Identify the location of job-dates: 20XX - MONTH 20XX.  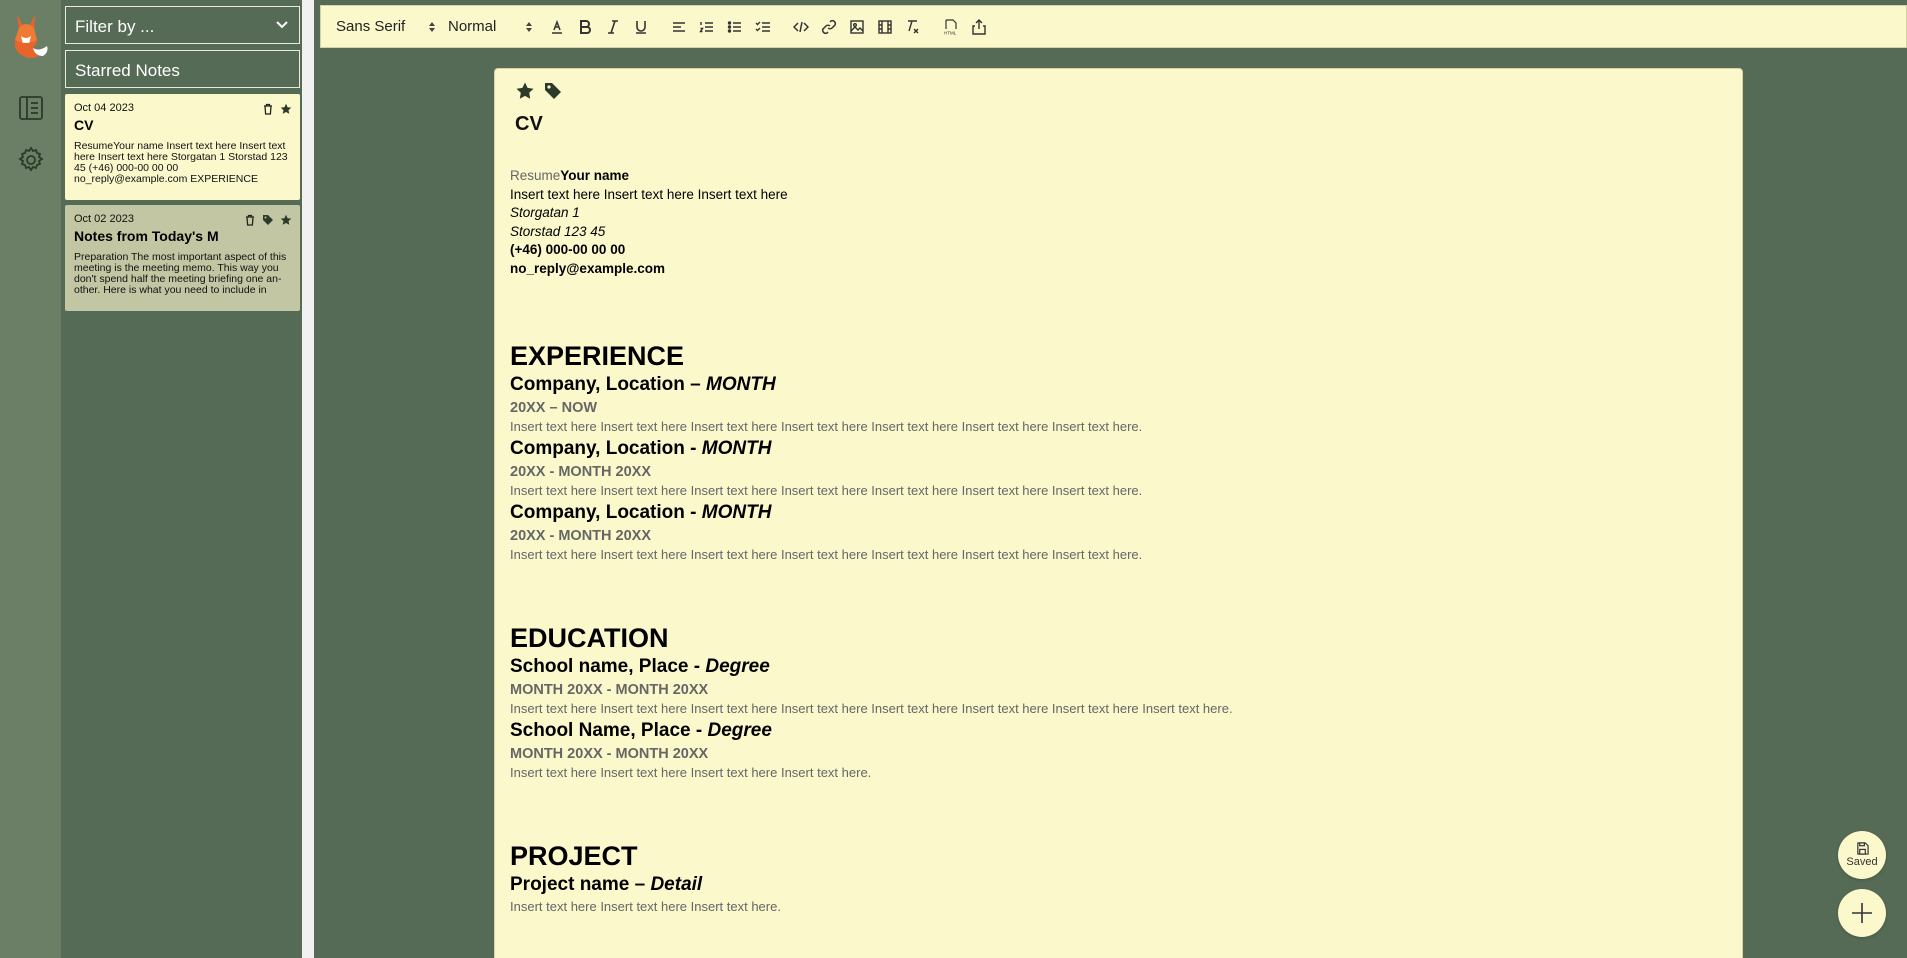
(581, 536).